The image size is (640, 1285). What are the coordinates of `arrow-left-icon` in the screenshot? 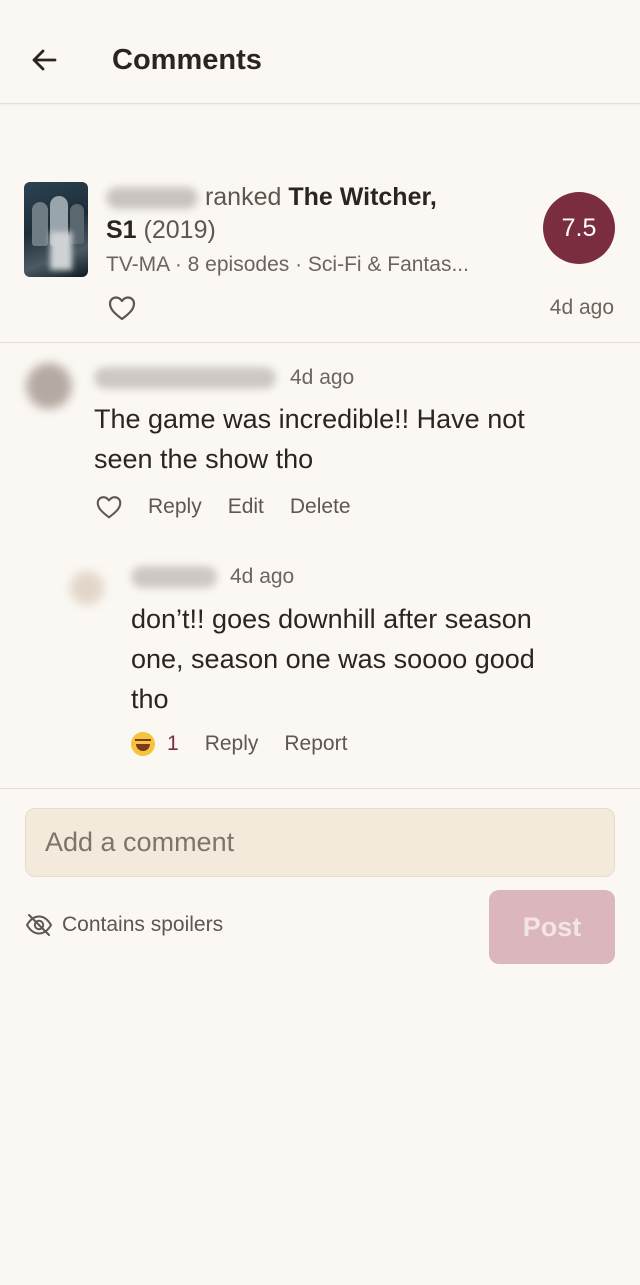 It's located at (44, 60).